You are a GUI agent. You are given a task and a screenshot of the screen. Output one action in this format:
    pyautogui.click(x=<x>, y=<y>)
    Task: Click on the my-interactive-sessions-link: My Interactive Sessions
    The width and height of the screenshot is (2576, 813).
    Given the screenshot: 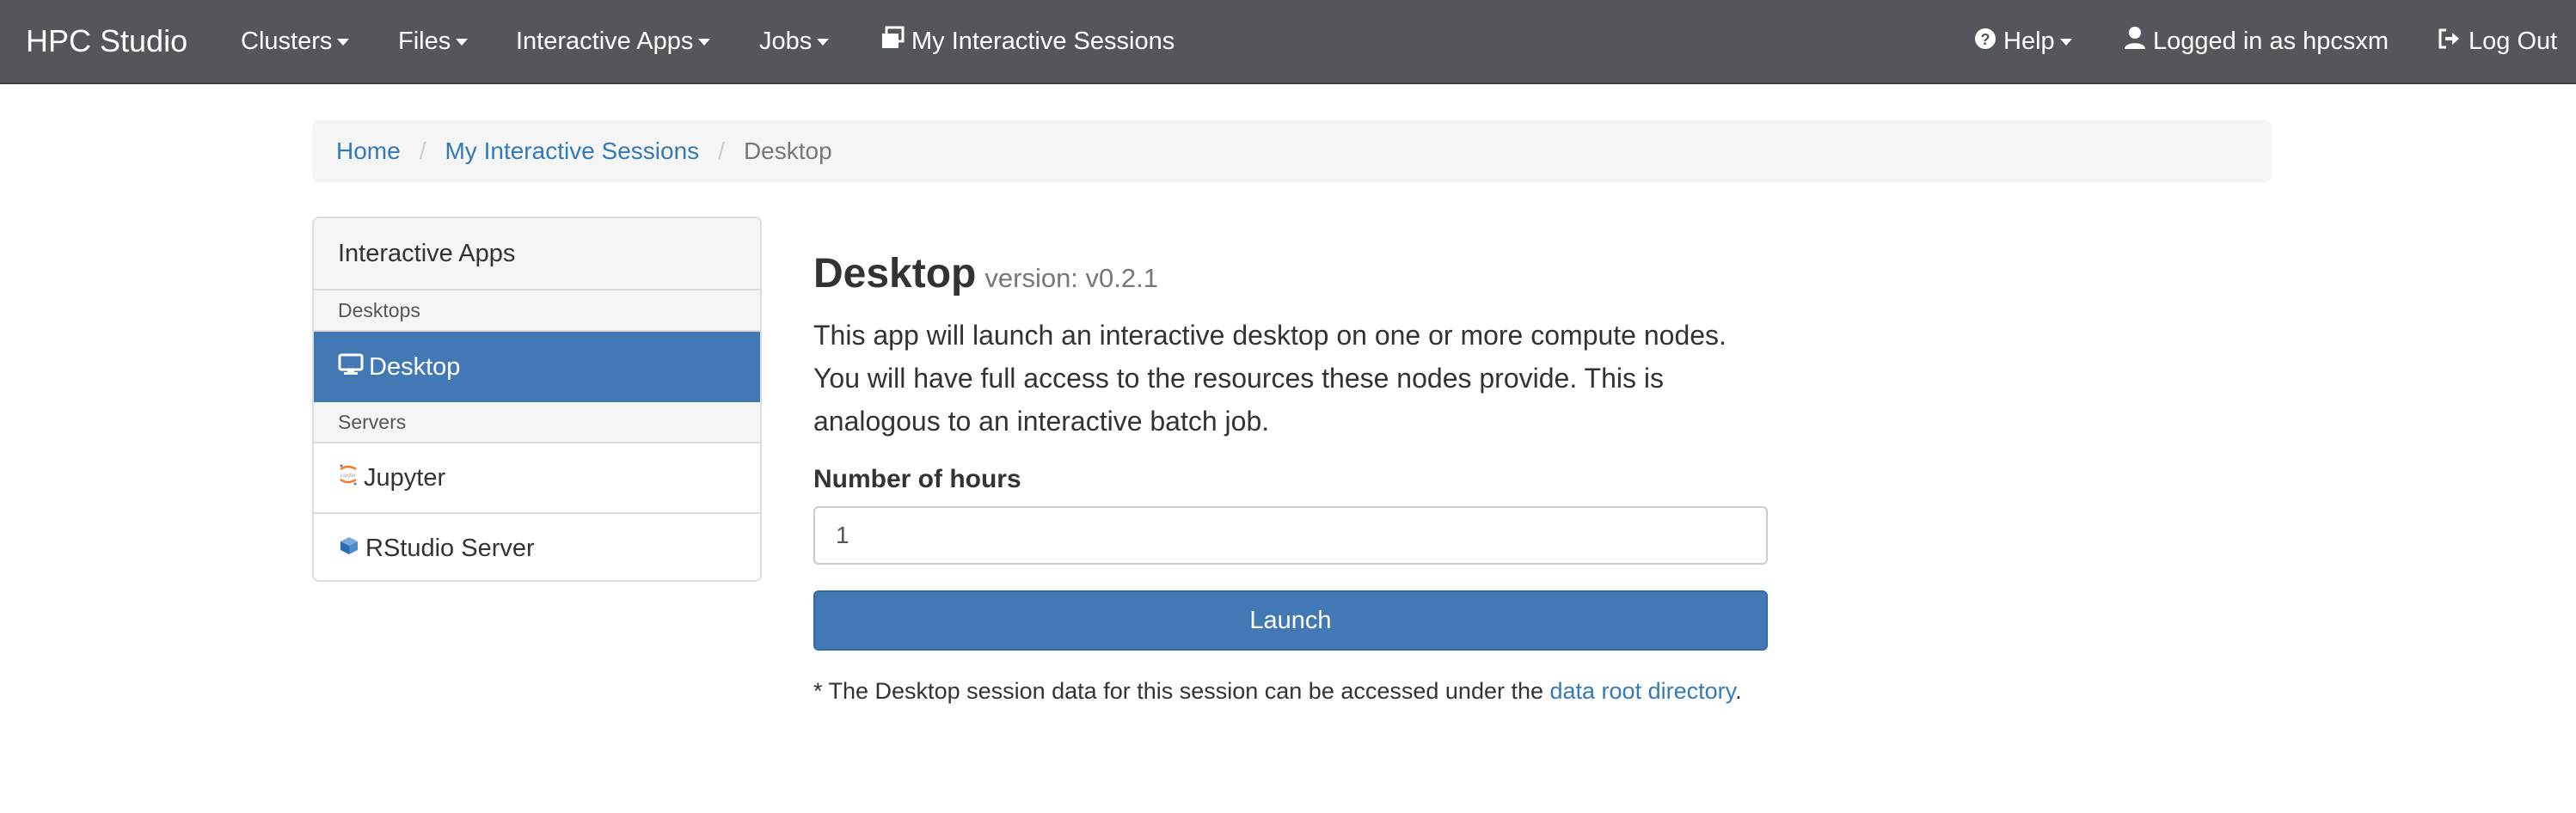 What is the action you would take?
    pyautogui.click(x=1027, y=41)
    